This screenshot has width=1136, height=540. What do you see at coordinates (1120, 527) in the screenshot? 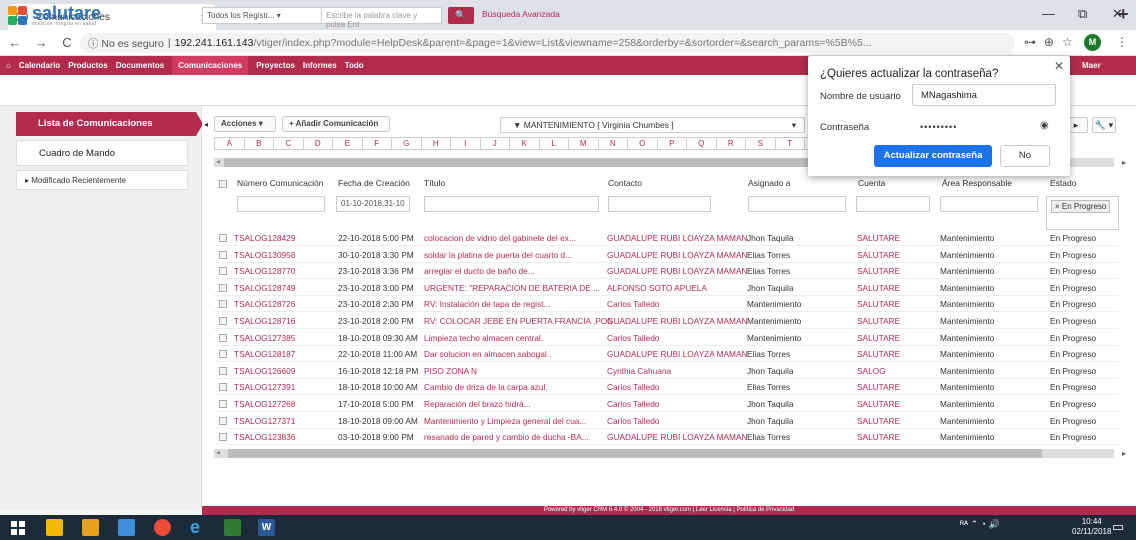
I see `notifications-icon: ▭` at bounding box center [1120, 527].